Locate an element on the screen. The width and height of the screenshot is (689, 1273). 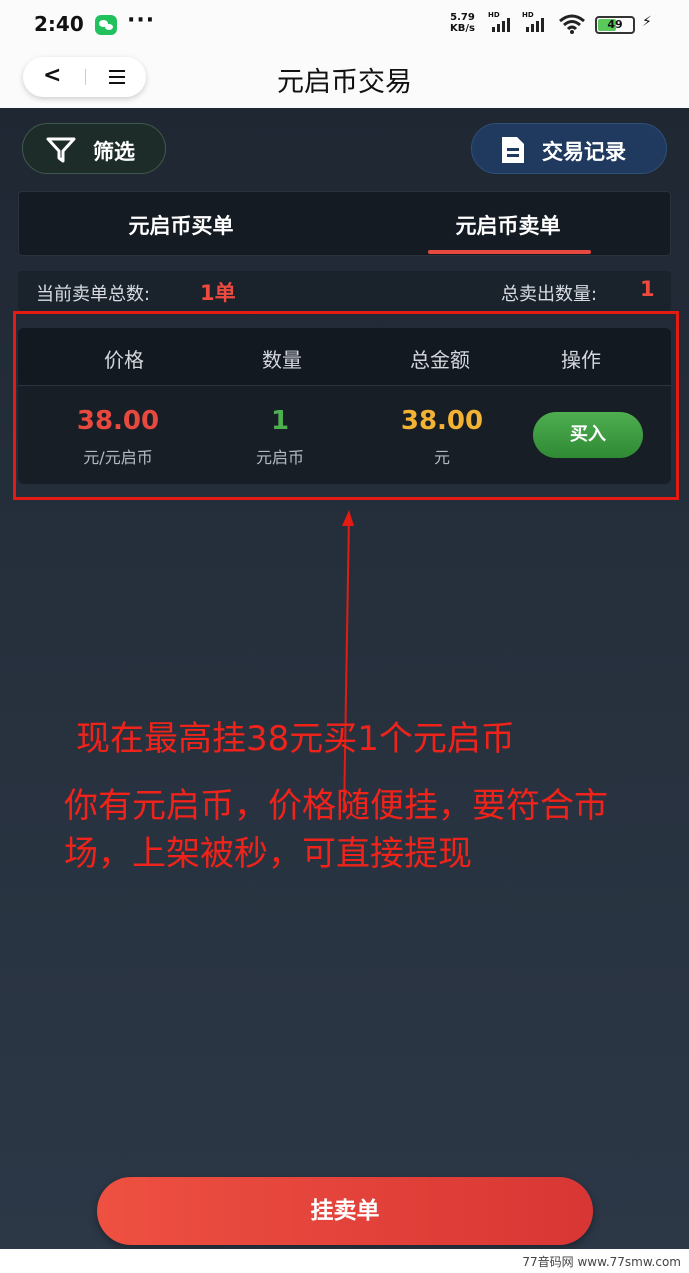
trade-record-label: 交易记录 is located at coordinates (584, 152).